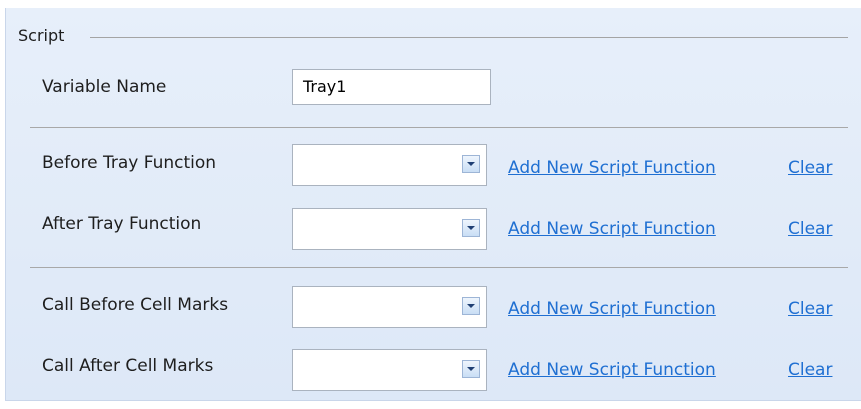  What do you see at coordinates (389, 165) in the screenshot?
I see `before-tray-function-dropdown` at bounding box center [389, 165].